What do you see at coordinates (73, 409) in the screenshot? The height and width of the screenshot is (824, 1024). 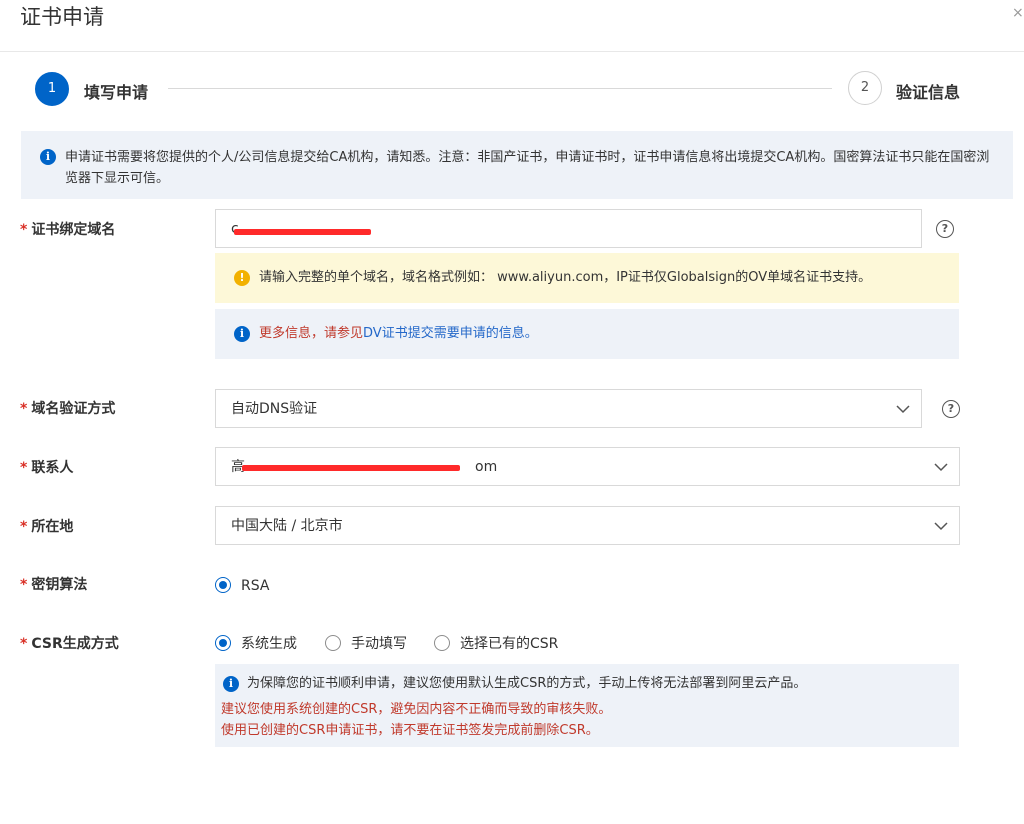 I see `validation-label-text: 域名验证方式` at bounding box center [73, 409].